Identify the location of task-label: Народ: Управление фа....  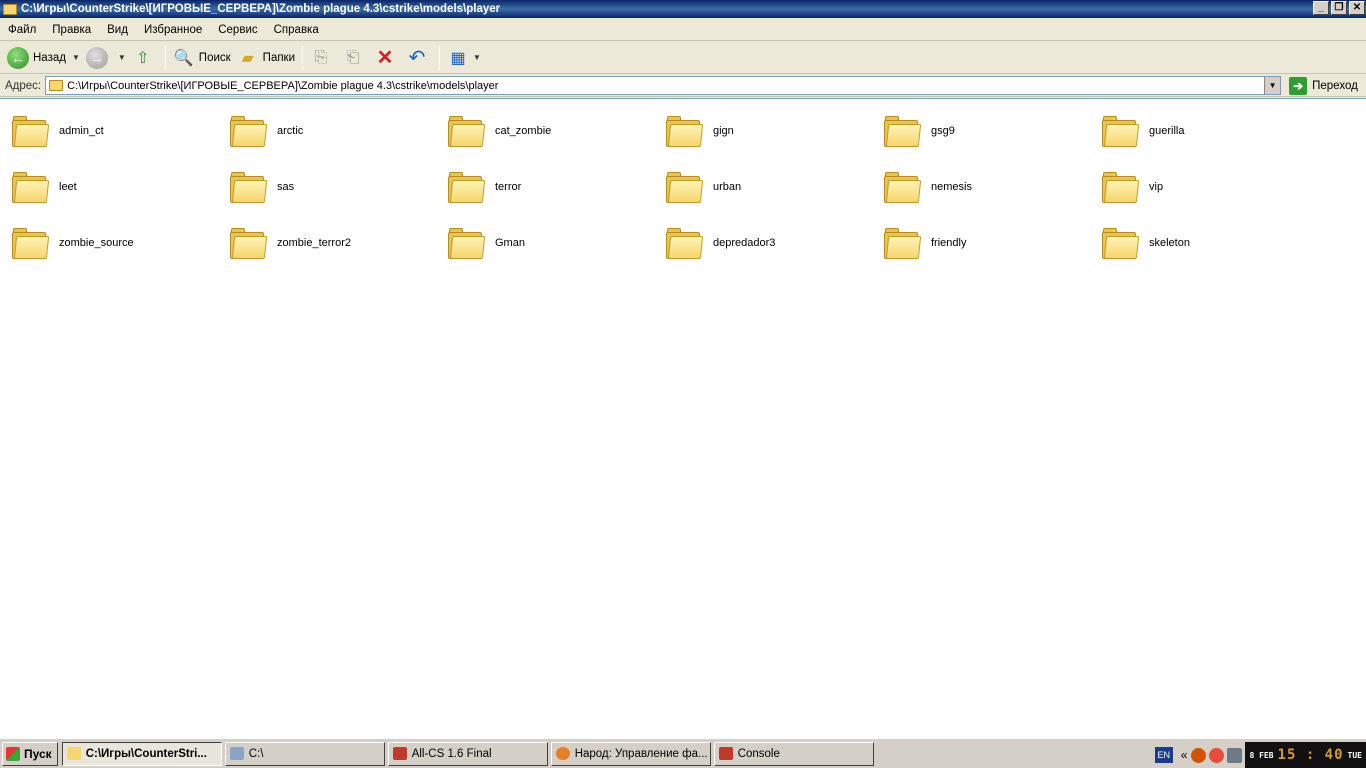
(641, 753).